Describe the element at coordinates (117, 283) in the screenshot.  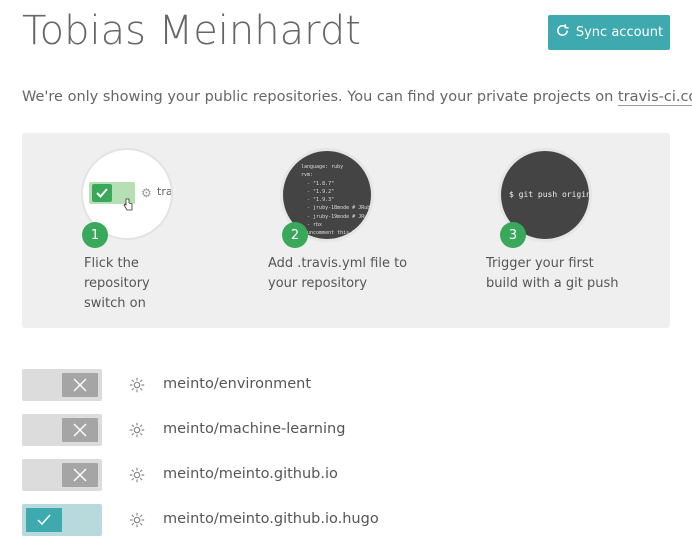
I see `step-1-text: Flick the repository switch on` at that location.